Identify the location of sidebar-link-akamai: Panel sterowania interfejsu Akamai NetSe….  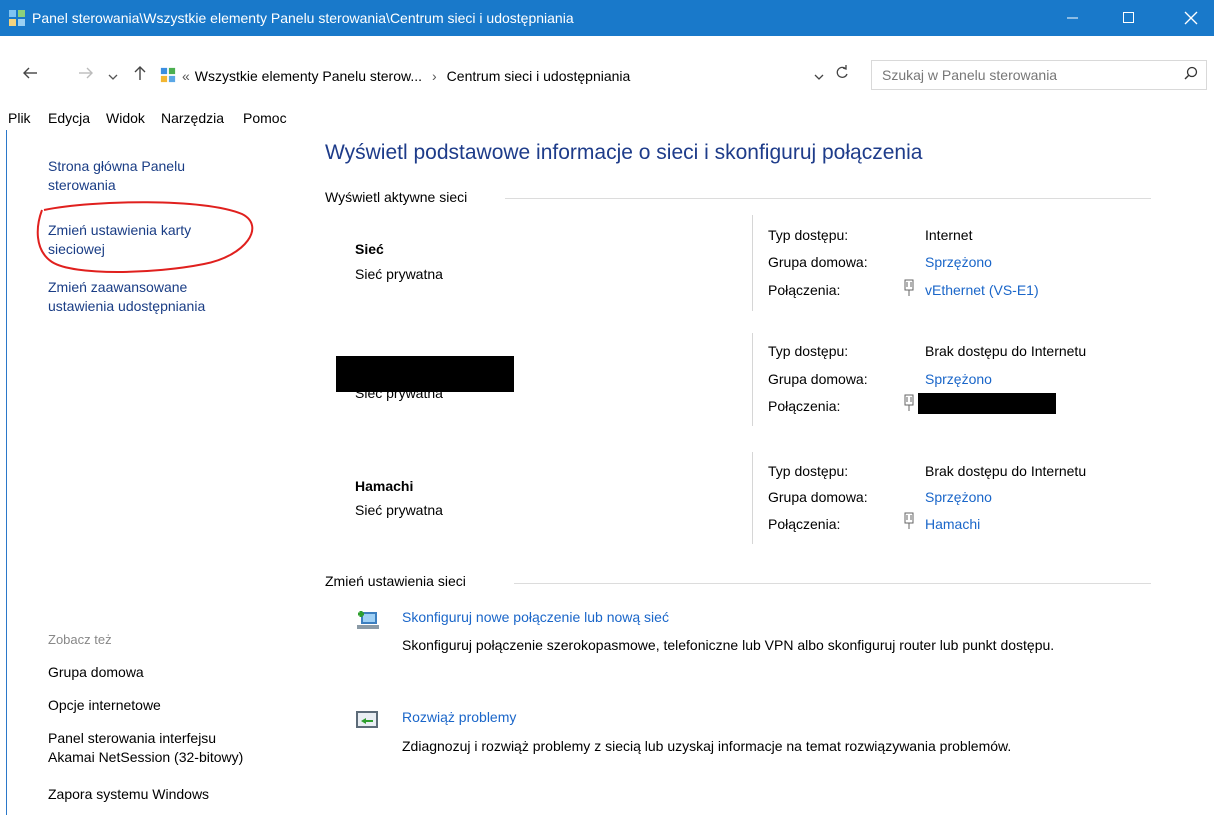
(145, 748).